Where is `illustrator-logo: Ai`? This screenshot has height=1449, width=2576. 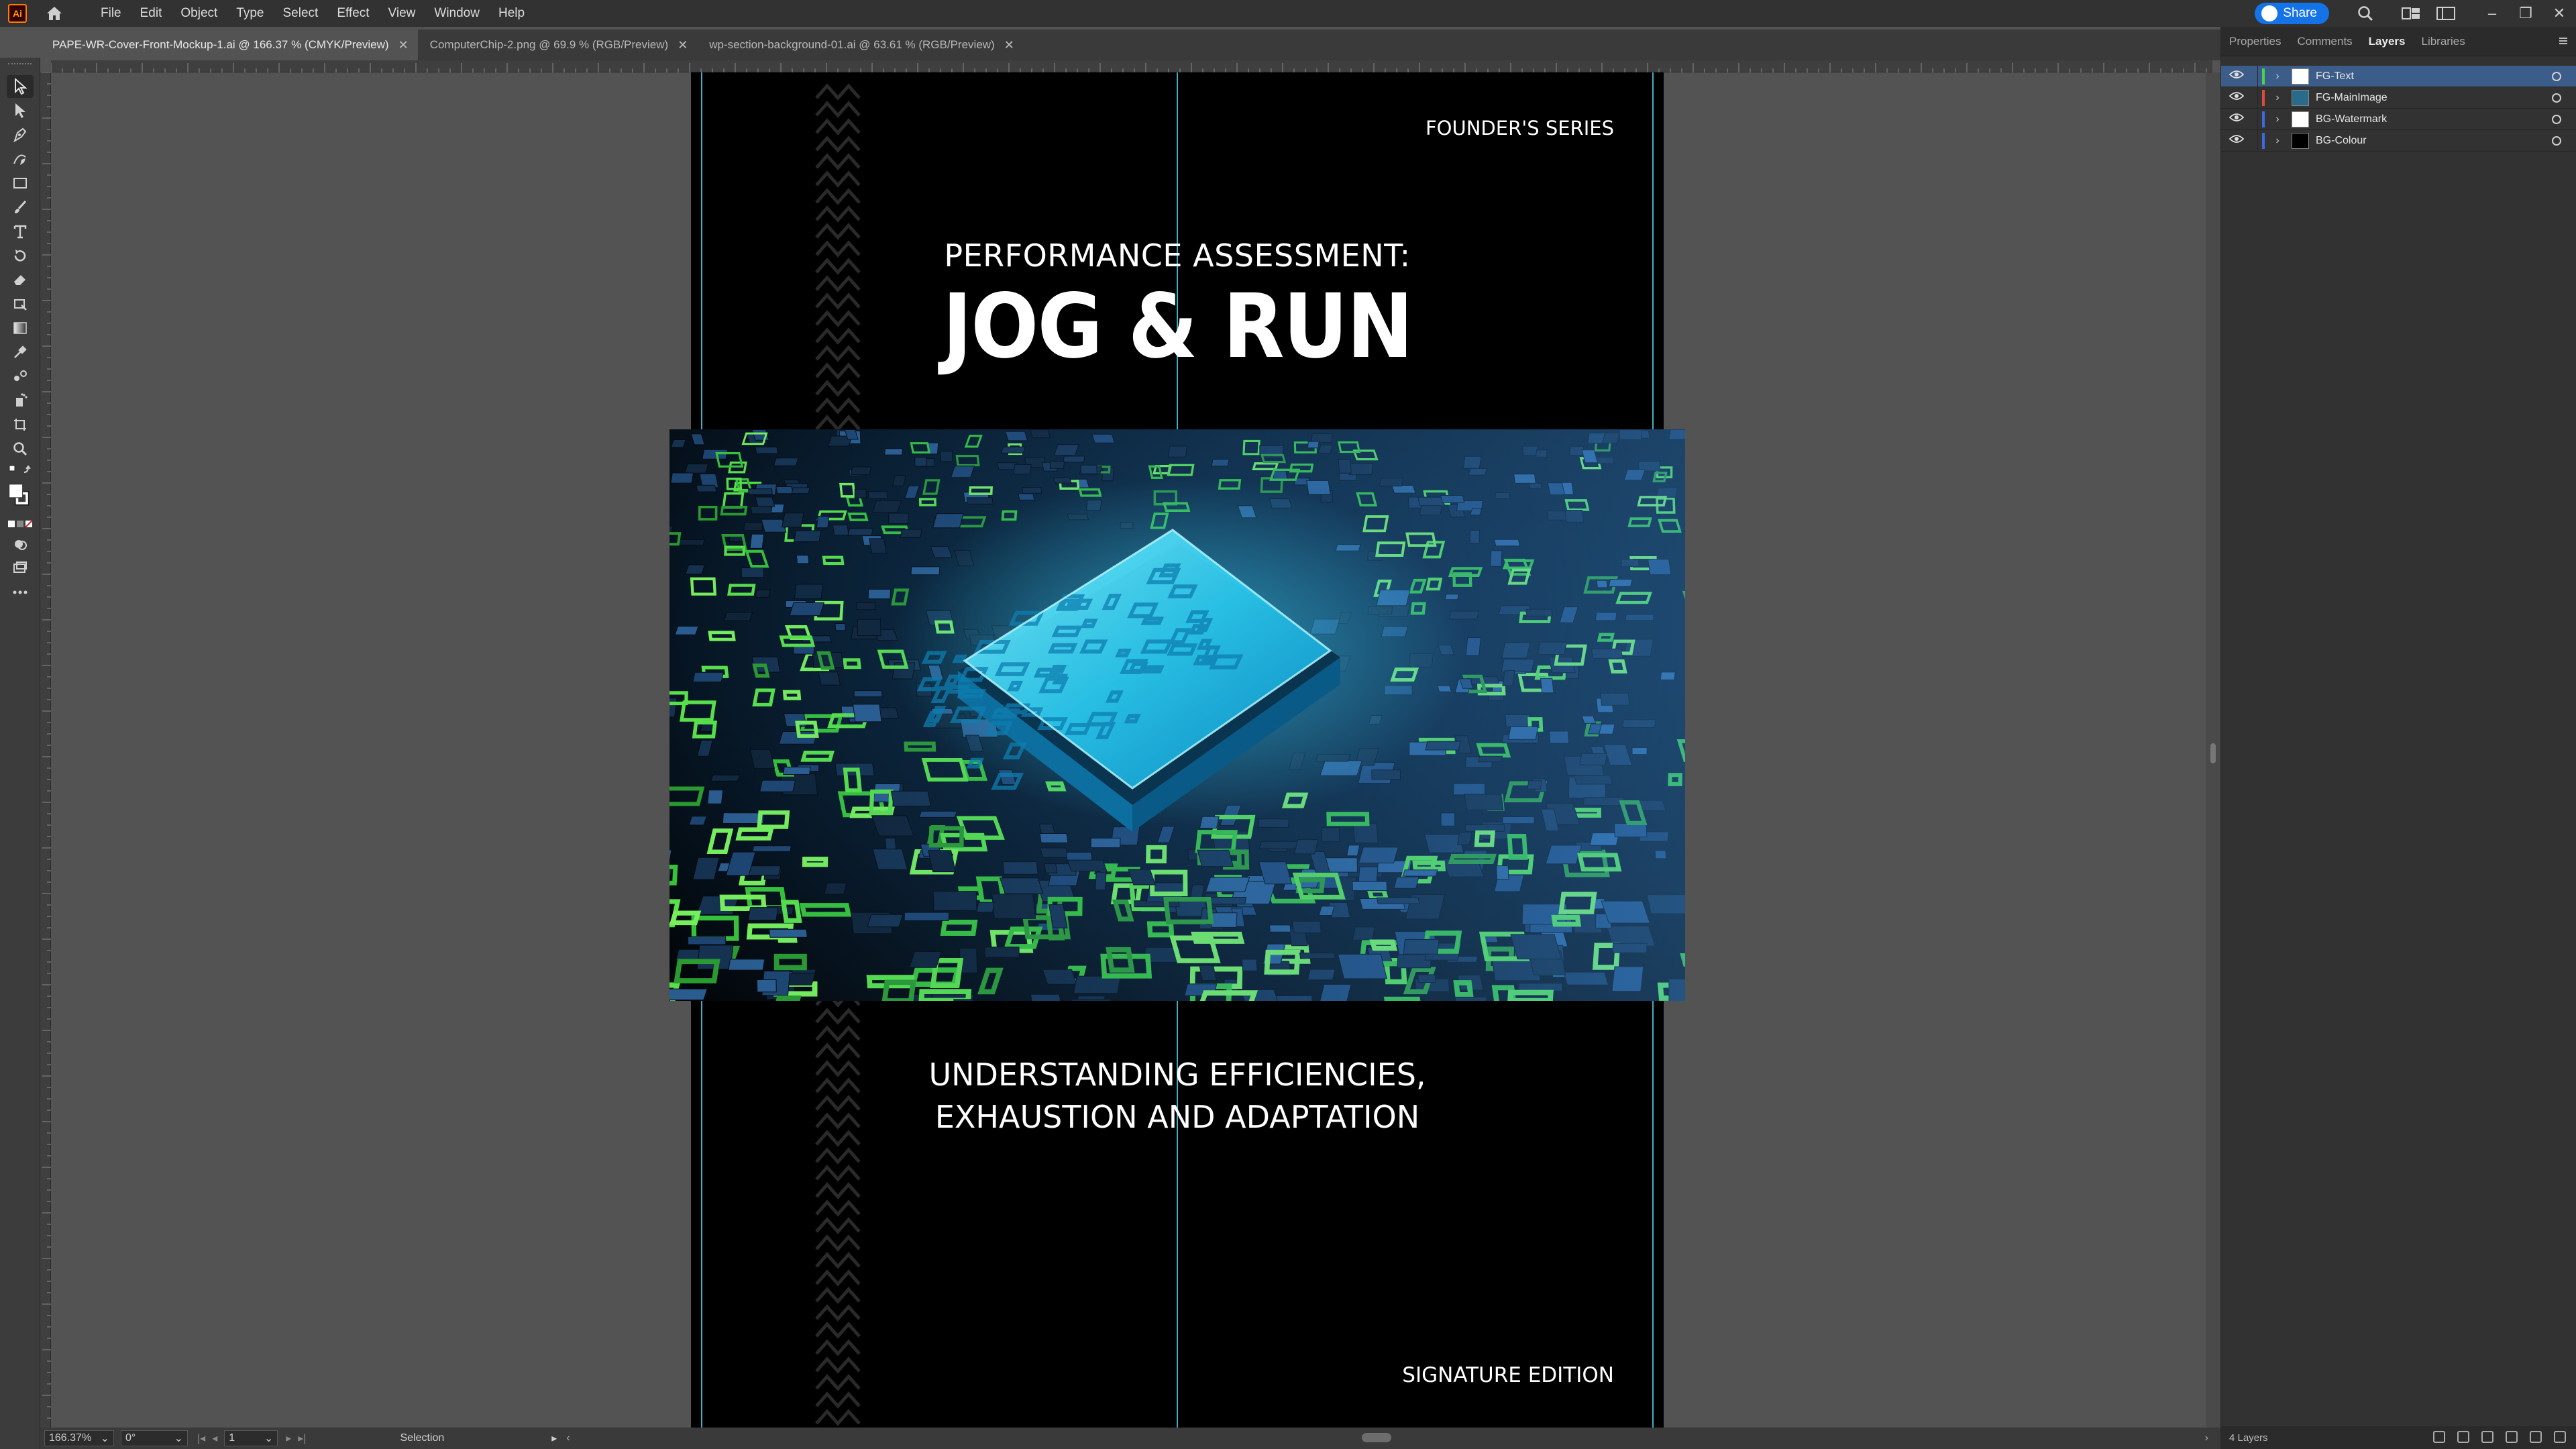 illustrator-logo: Ai is located at coordinates (17, 13).